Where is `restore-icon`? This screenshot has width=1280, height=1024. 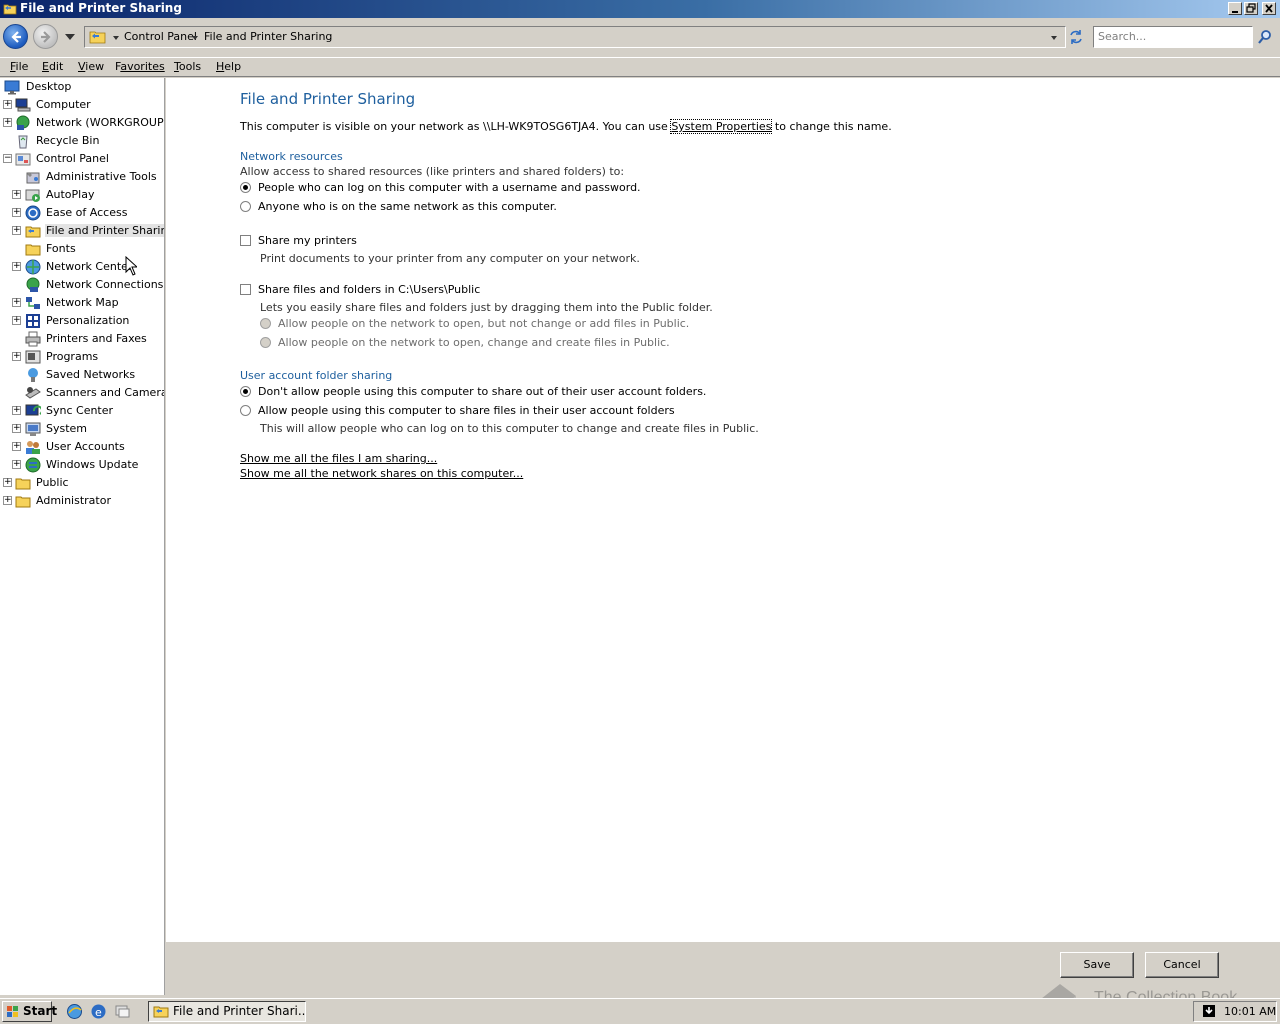
restore-icon is located at coordinates (1251, 8).